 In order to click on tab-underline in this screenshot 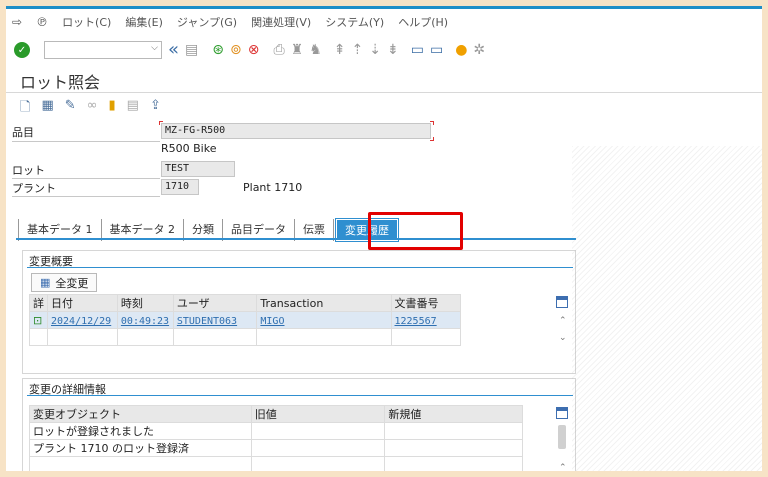, I will do `click(296, 239)`.